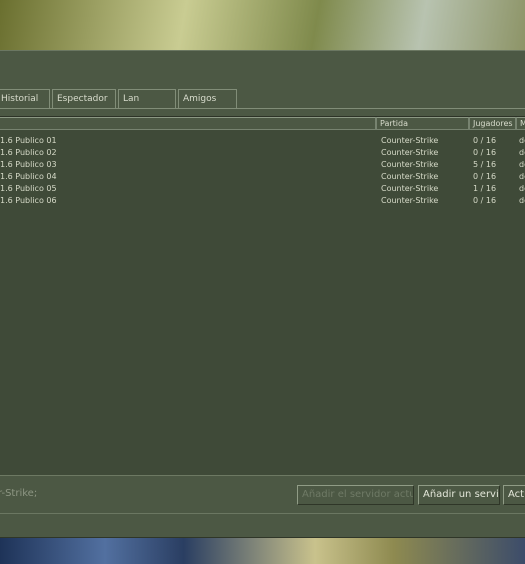 The image size is (525, 564). What do you see at coordinates (262, 513) in the screenshot?
I see `status-divider` at bounding box center [262, 513].